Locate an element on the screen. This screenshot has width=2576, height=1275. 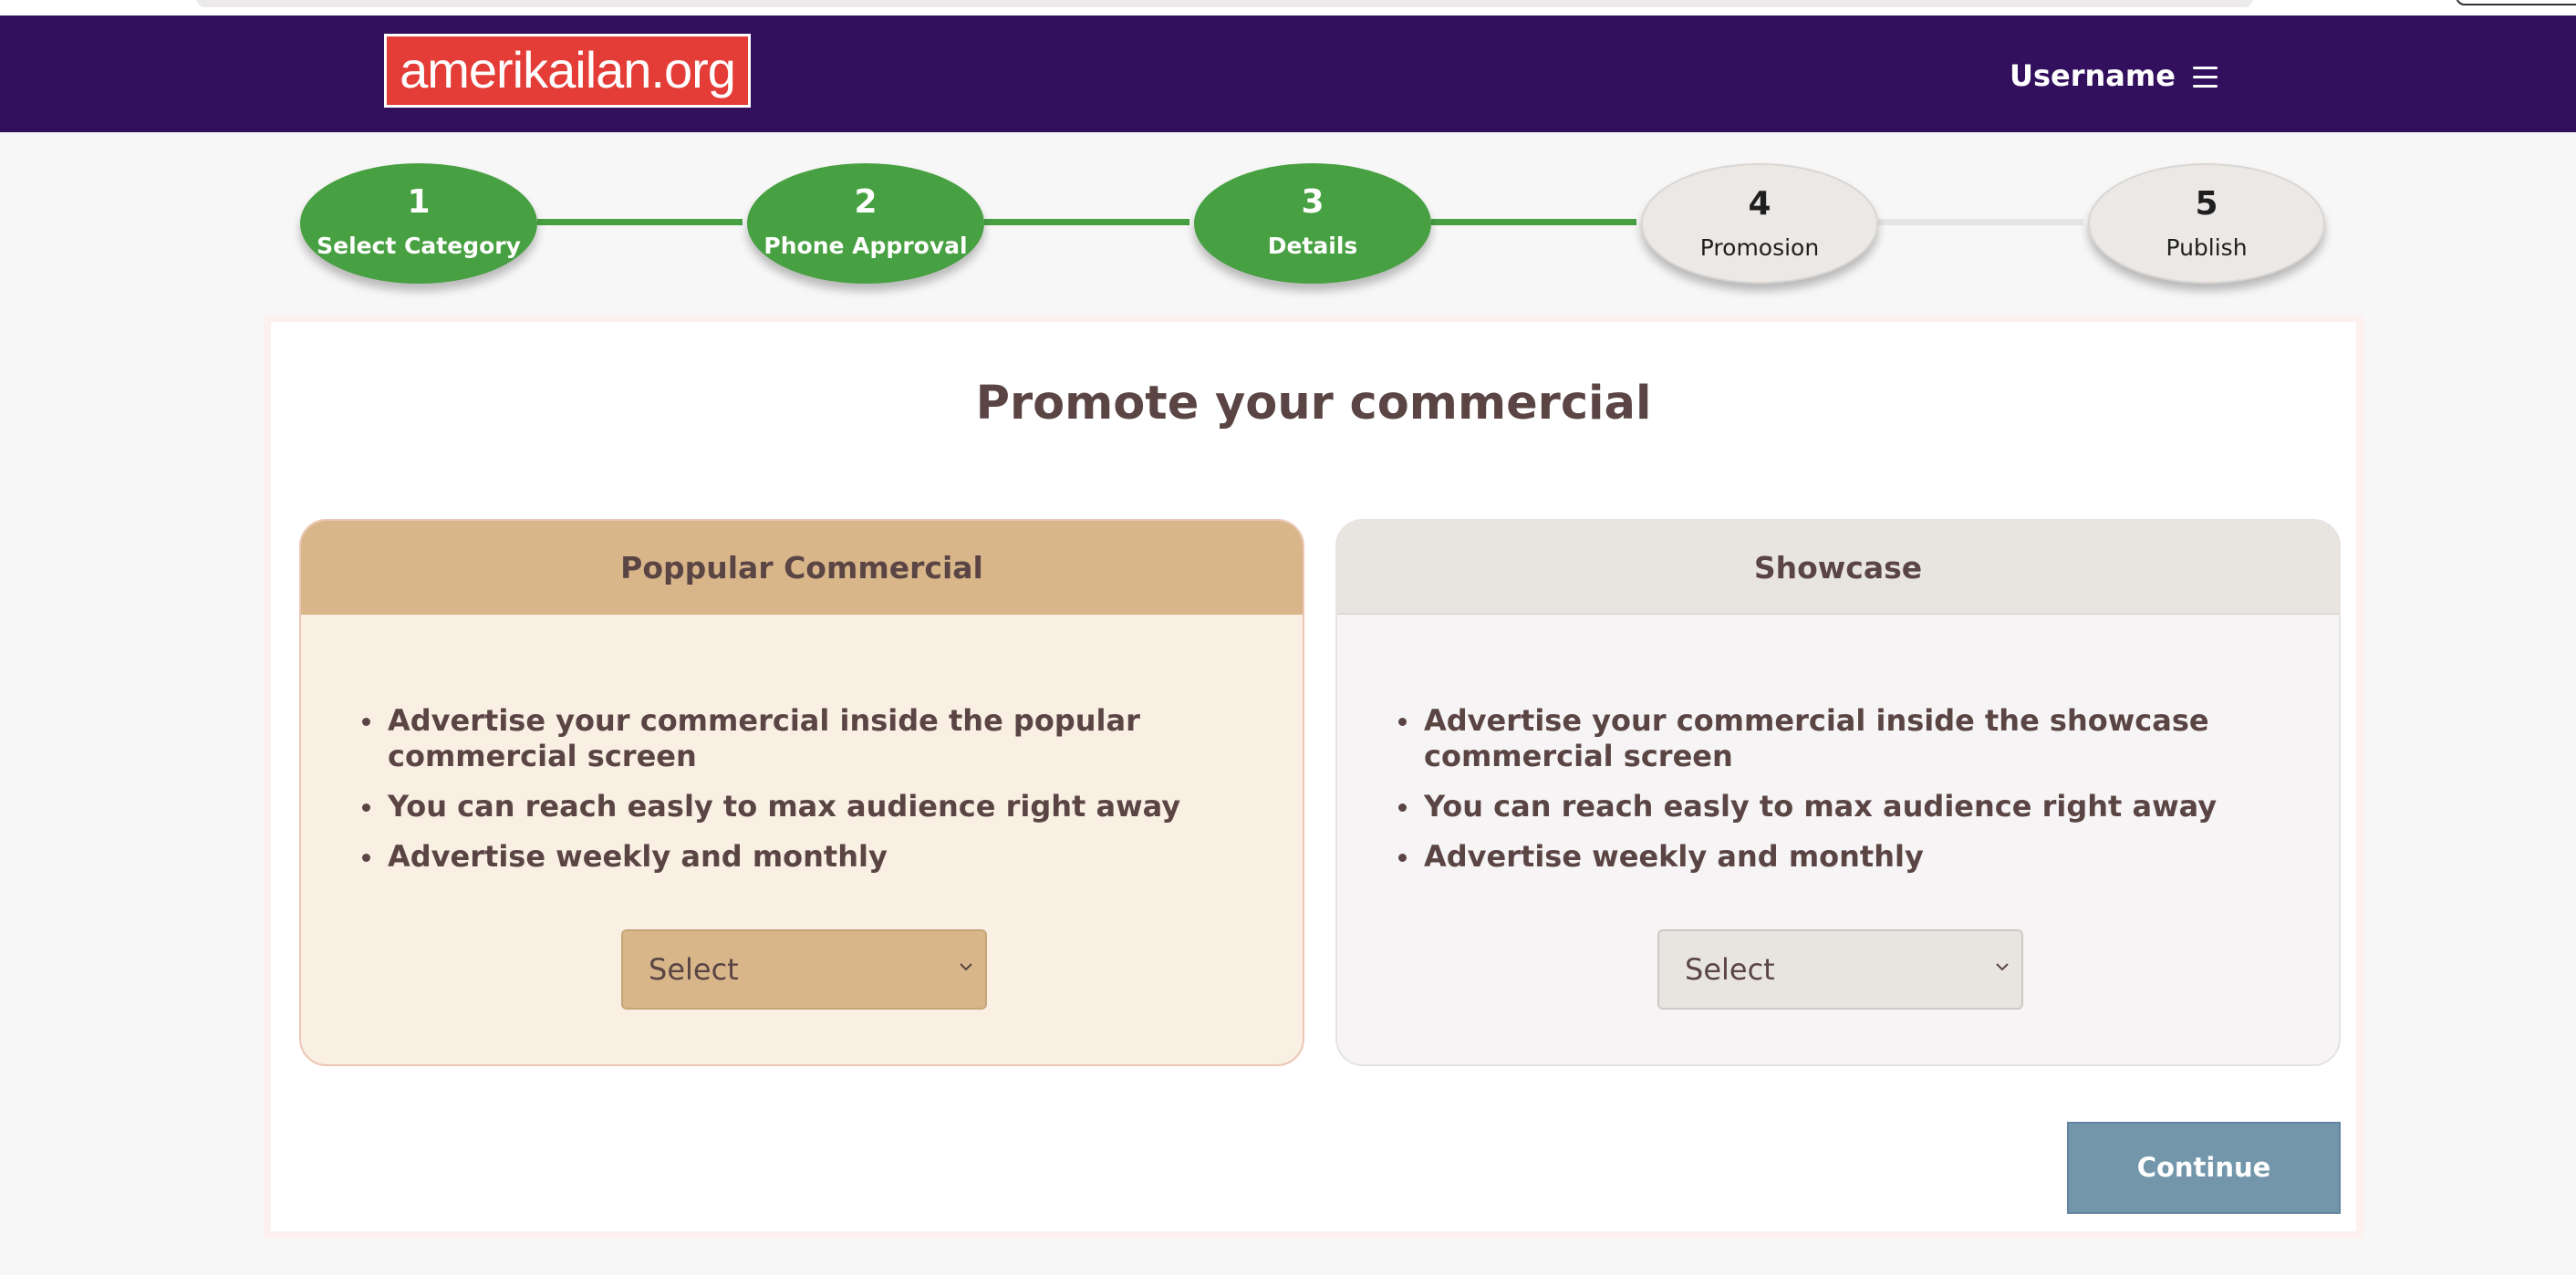
step-details: 3 Details is located at coordinates (1312, 223).